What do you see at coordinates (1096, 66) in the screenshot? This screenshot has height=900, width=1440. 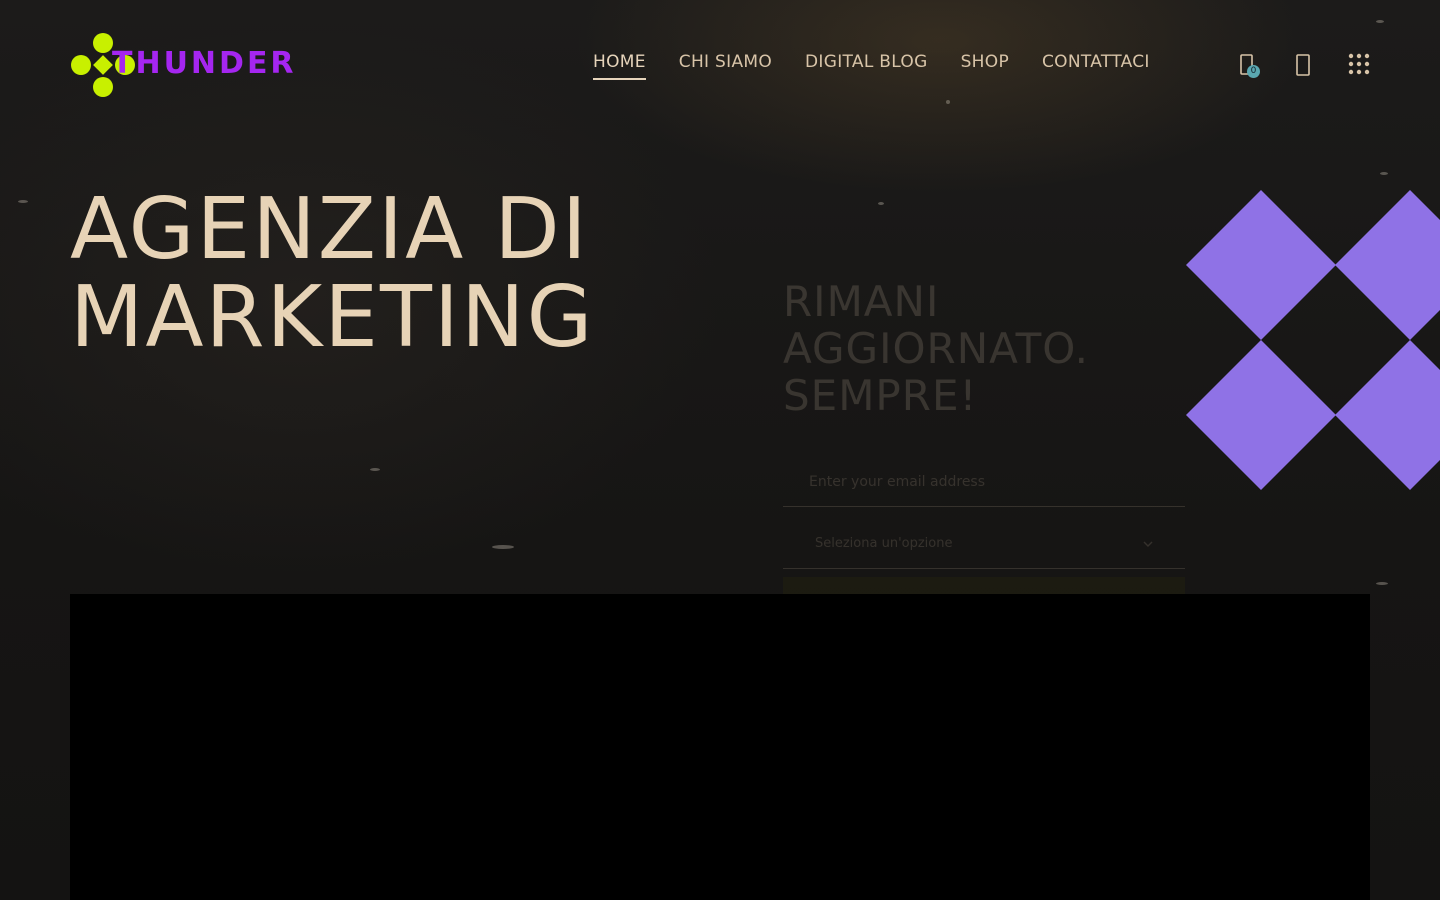 I see `nav-item-contattaci: CONTATTACI` at bounding box center [1096, 66].